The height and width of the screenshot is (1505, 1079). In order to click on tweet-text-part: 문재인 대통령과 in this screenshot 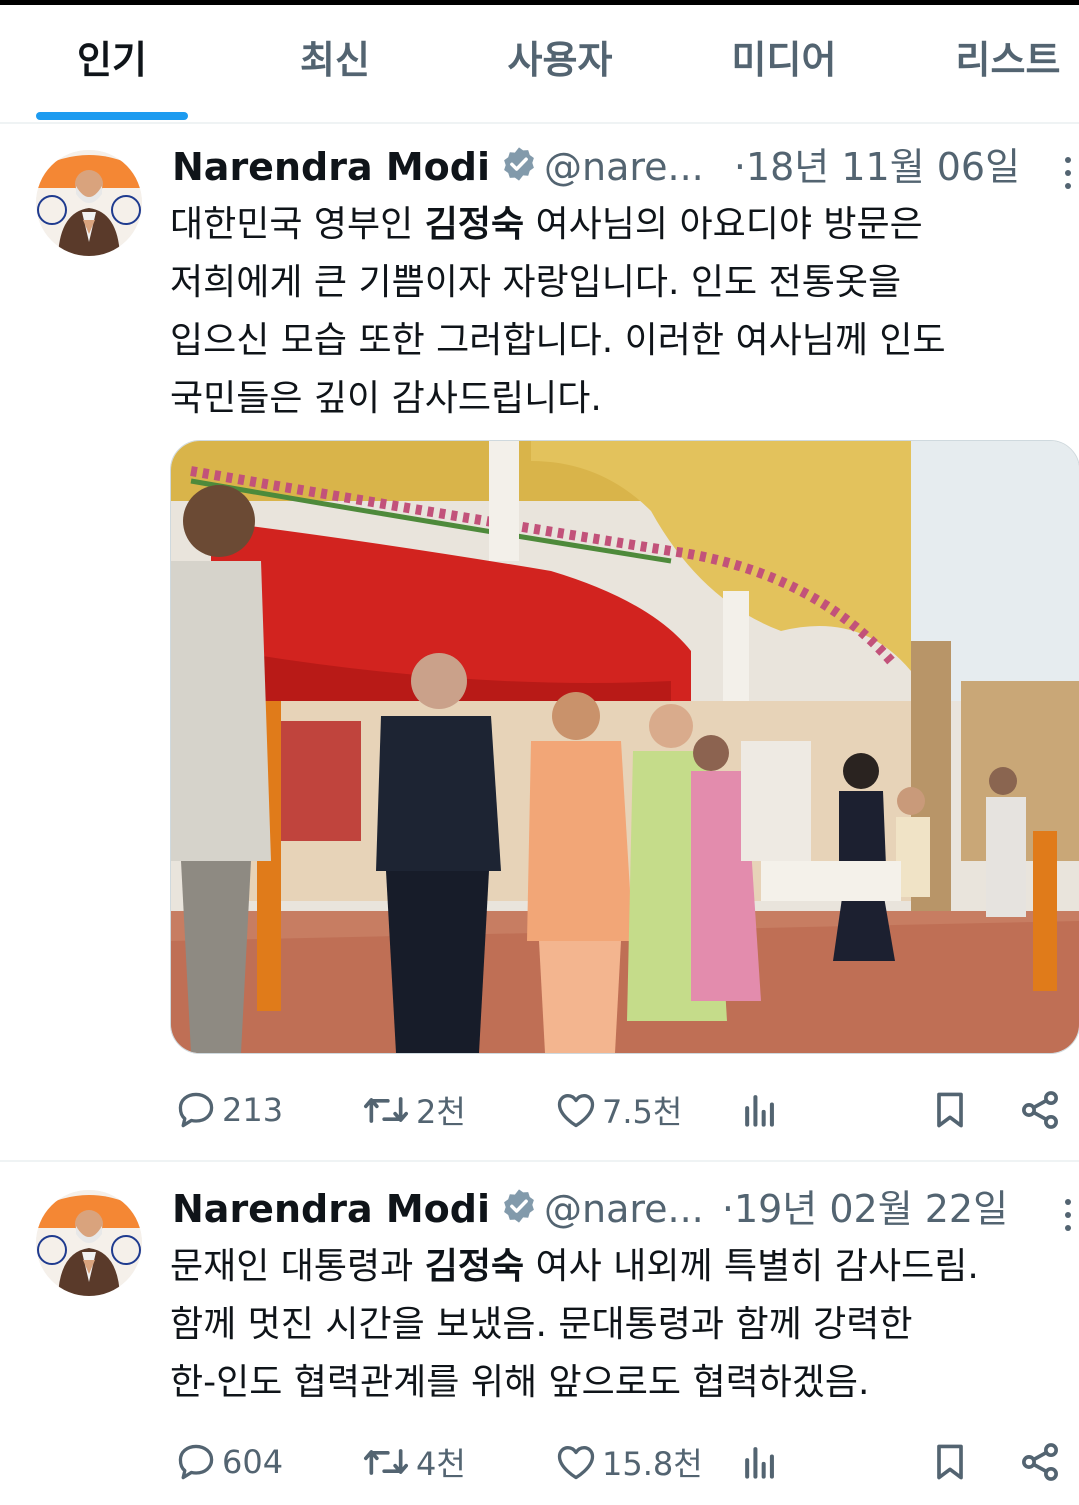, I will do `click(297, 1266)`.